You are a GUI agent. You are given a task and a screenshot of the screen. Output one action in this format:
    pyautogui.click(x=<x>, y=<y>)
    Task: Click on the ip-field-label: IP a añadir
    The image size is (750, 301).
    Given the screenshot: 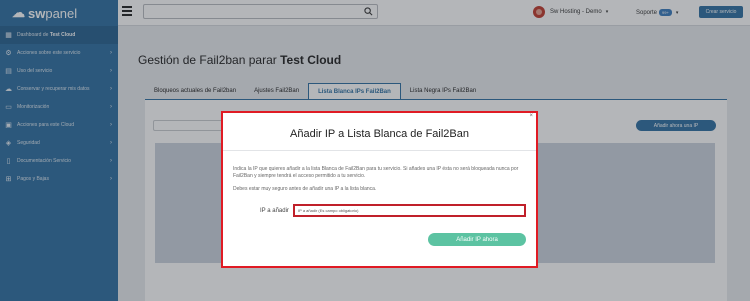 What is the action you would take?
    pyautogui.click(x=274, y=211)
    